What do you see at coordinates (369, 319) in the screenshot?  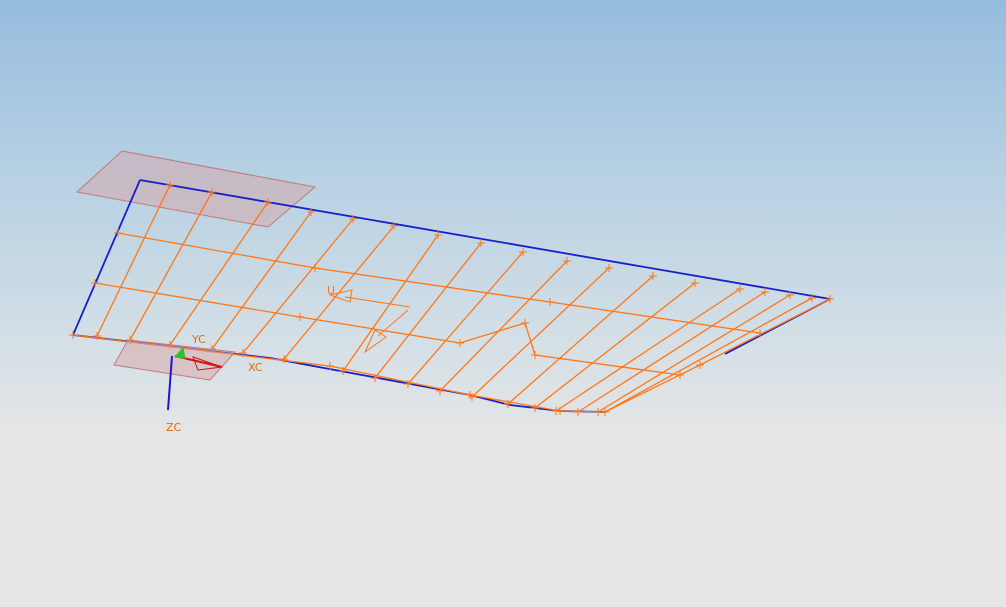 I see `direction-vectors: U` at bounding box center [369, 319].